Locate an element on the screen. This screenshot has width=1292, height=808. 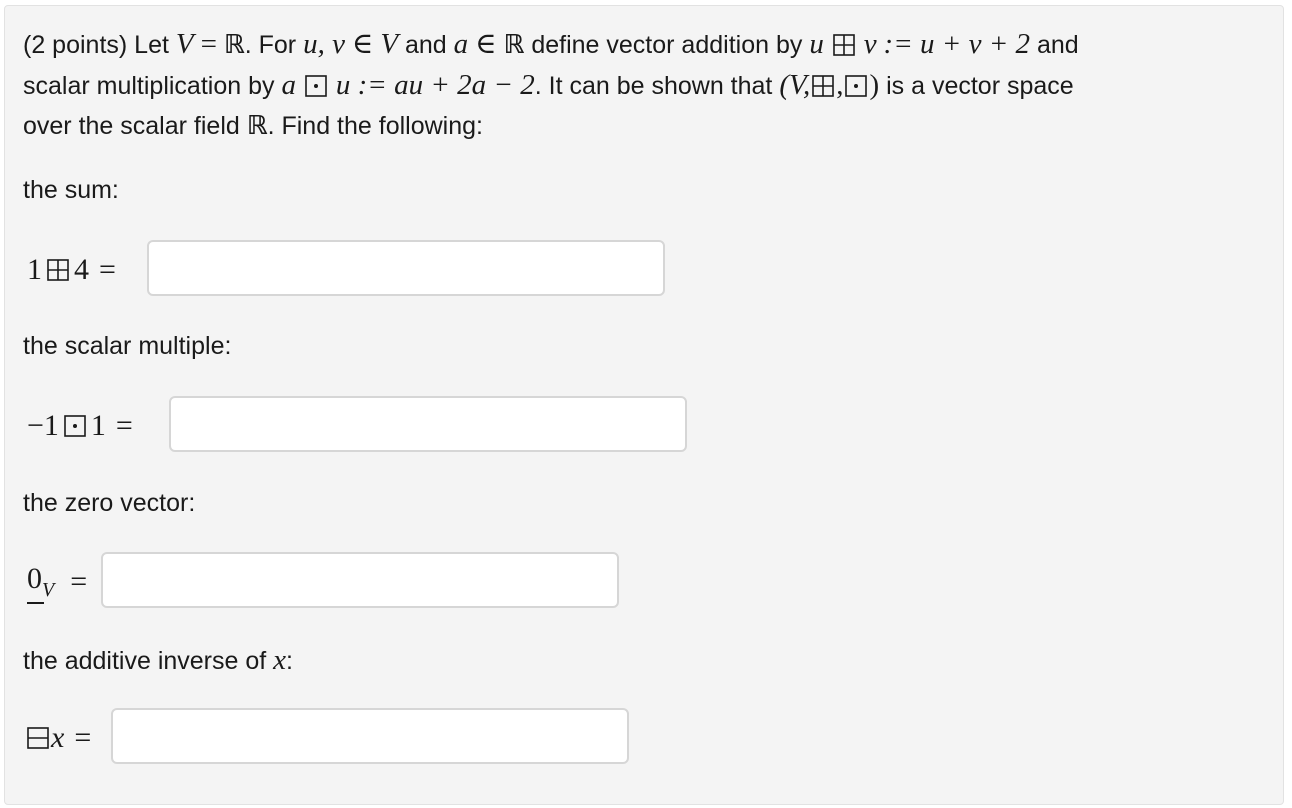
eq-sign: = is located at coordinates (208, 44).